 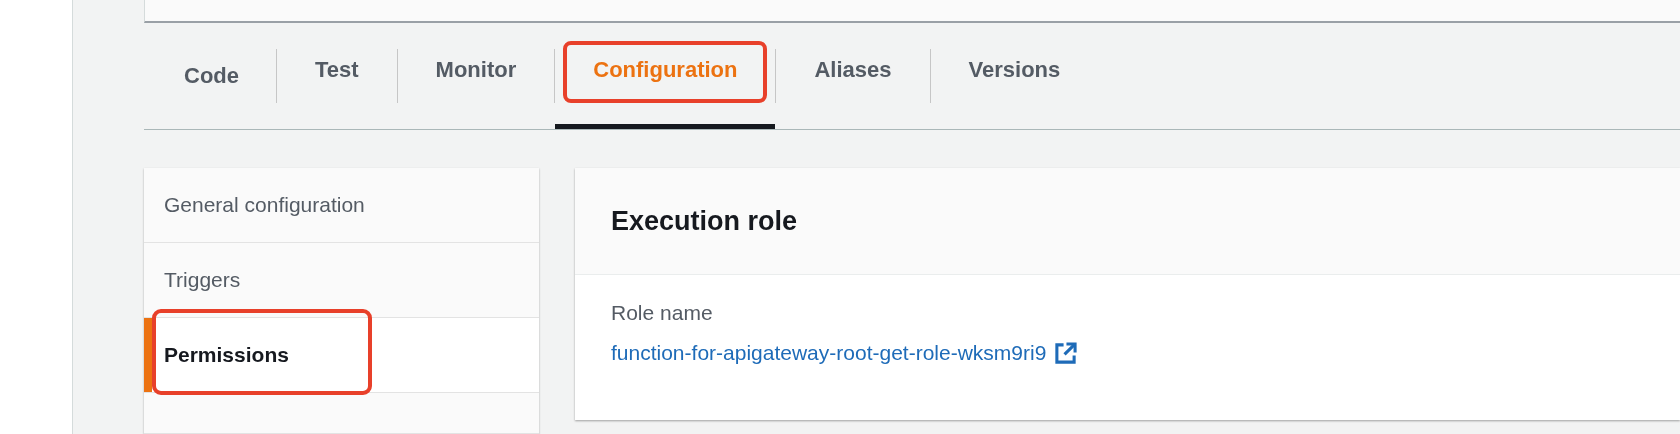 What do you see at coordinates (337, 76) in the screenshot?
I see `tab: Test` at bounding box center [337, 76].